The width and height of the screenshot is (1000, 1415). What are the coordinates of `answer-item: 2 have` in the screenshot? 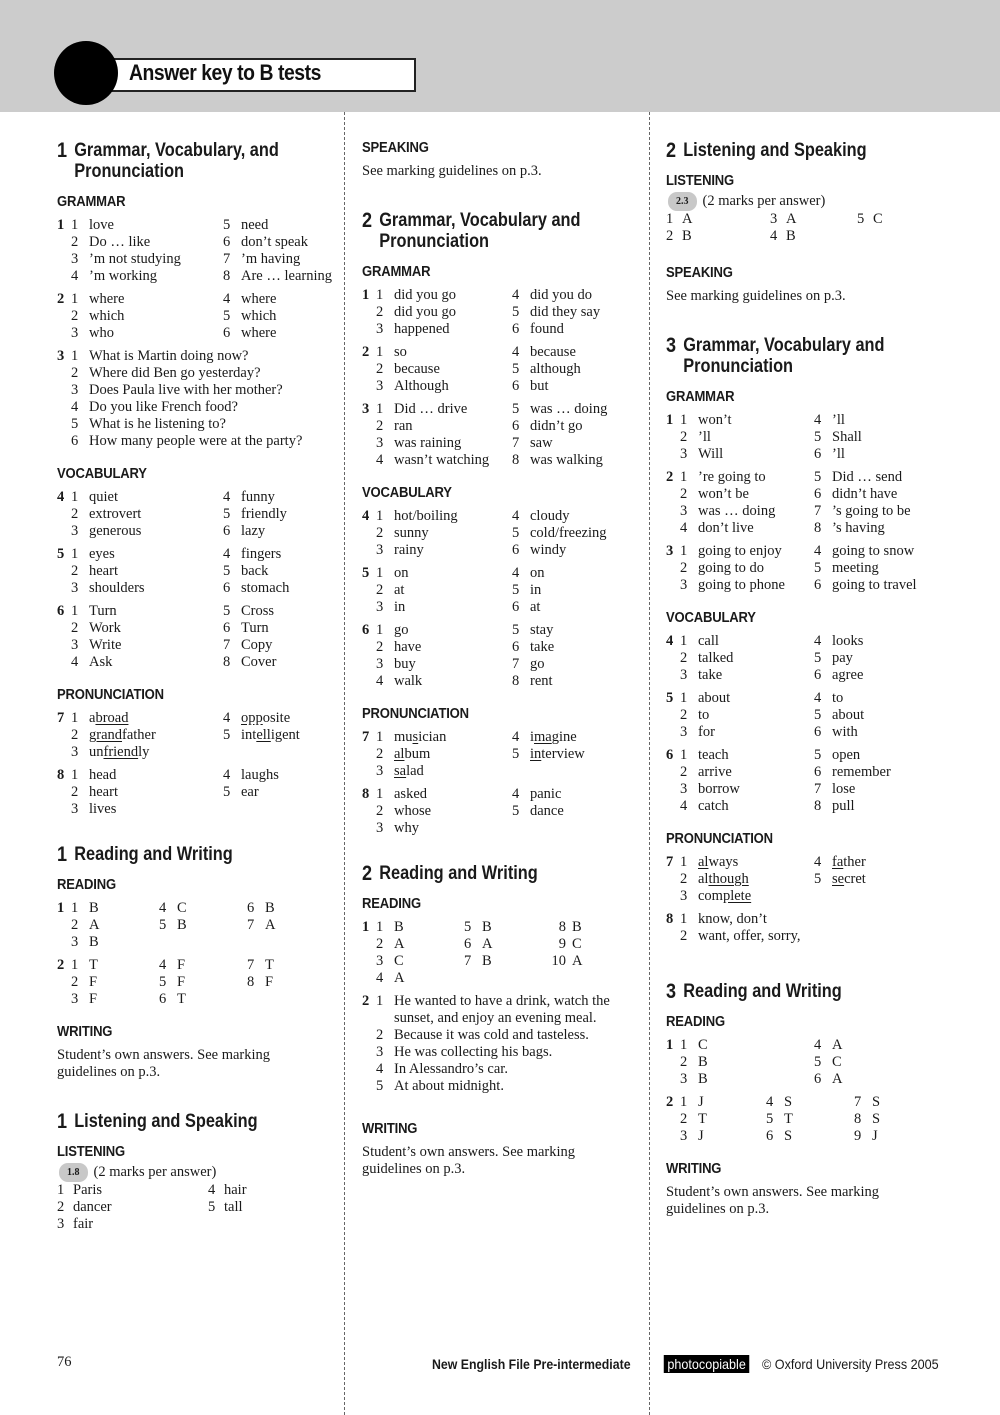 It's located at (444, 647).